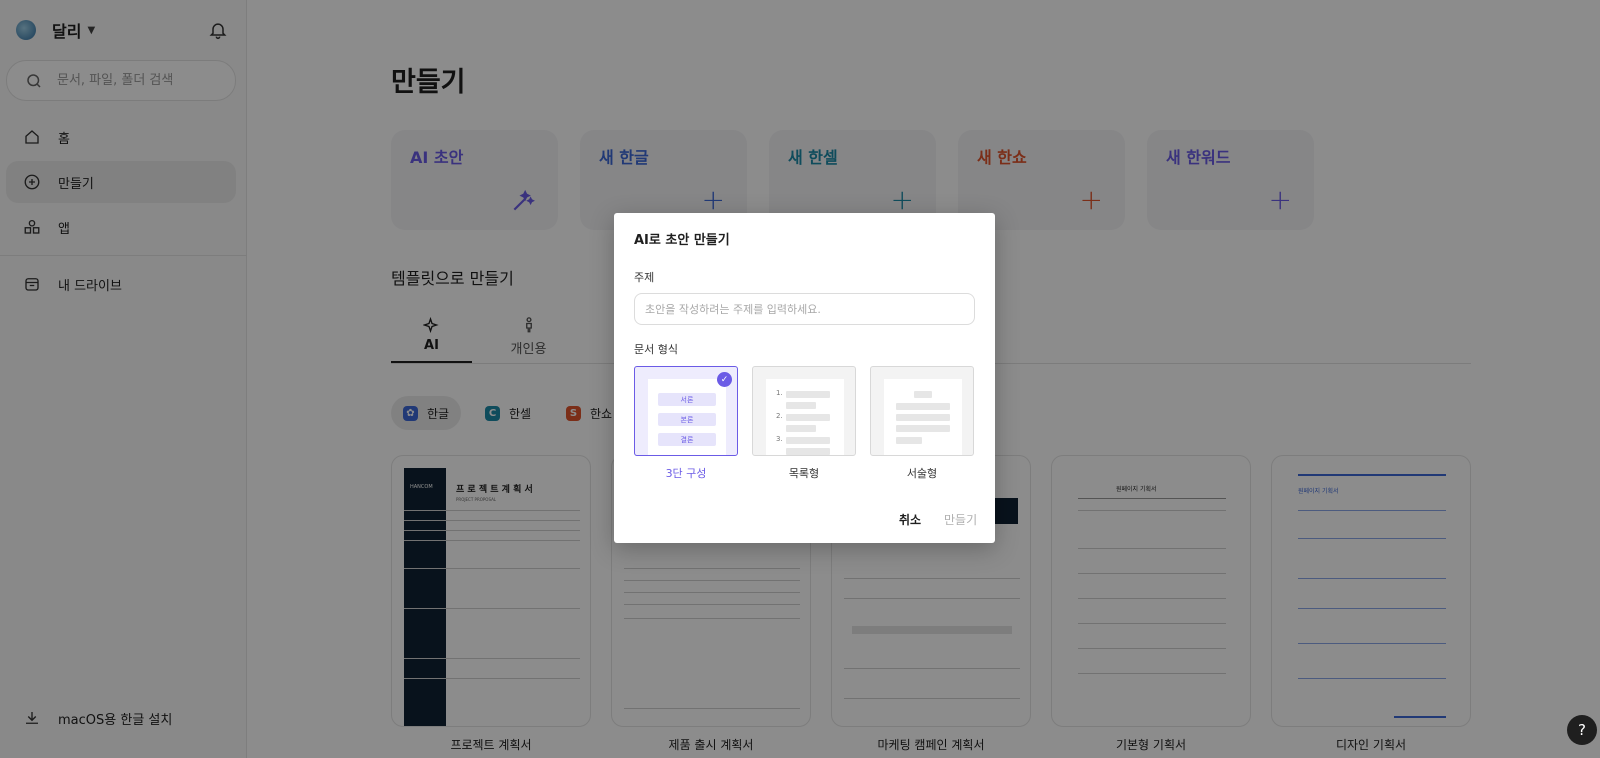 The image size is (1600, 758). I want to click on format-preview: 서론 본론 결론, so click(687, 417).